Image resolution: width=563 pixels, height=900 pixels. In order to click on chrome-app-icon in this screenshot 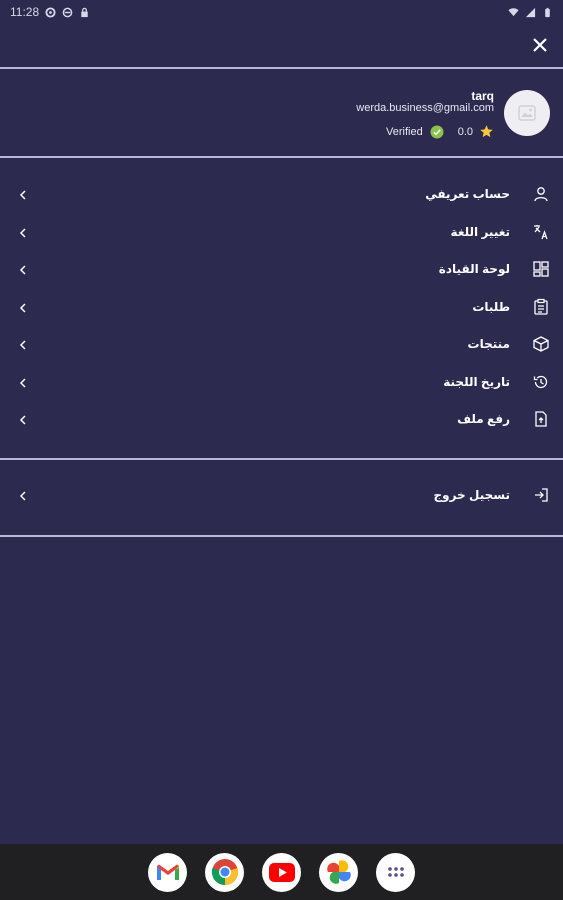, I will do `click(224, 872)`.